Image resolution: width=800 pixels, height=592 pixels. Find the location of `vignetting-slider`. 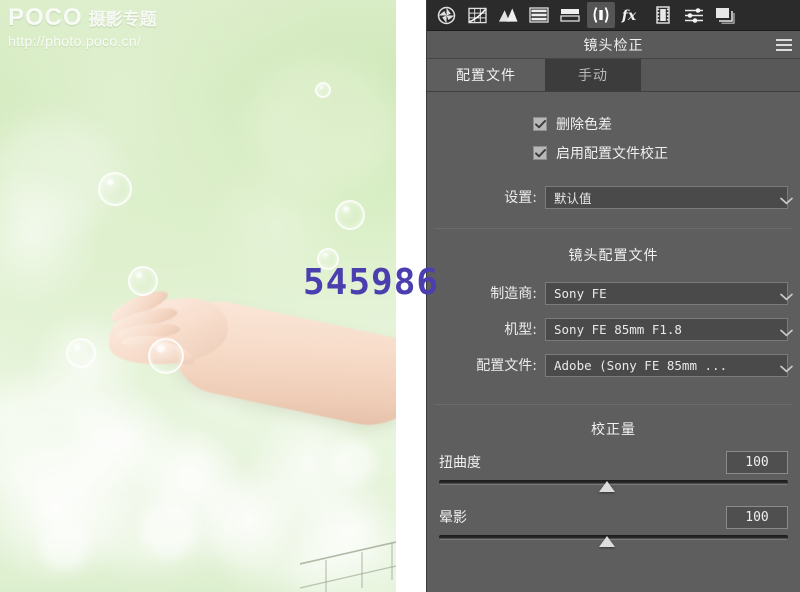

vignetting-slider is located at coordinates (613, 540).